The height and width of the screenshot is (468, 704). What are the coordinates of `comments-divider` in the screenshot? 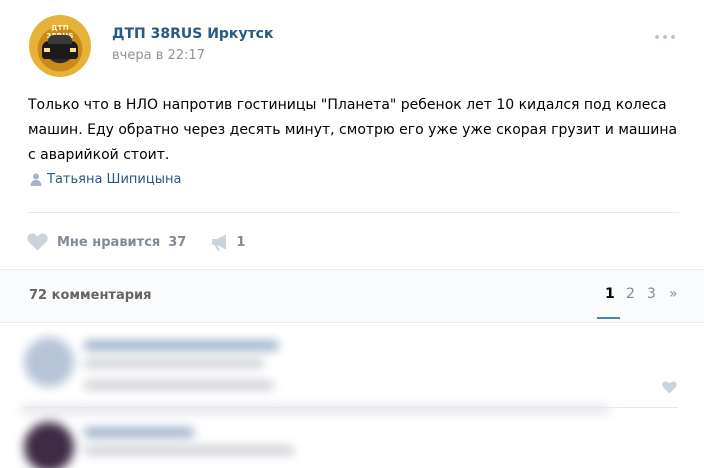 It's located at (352, 322).